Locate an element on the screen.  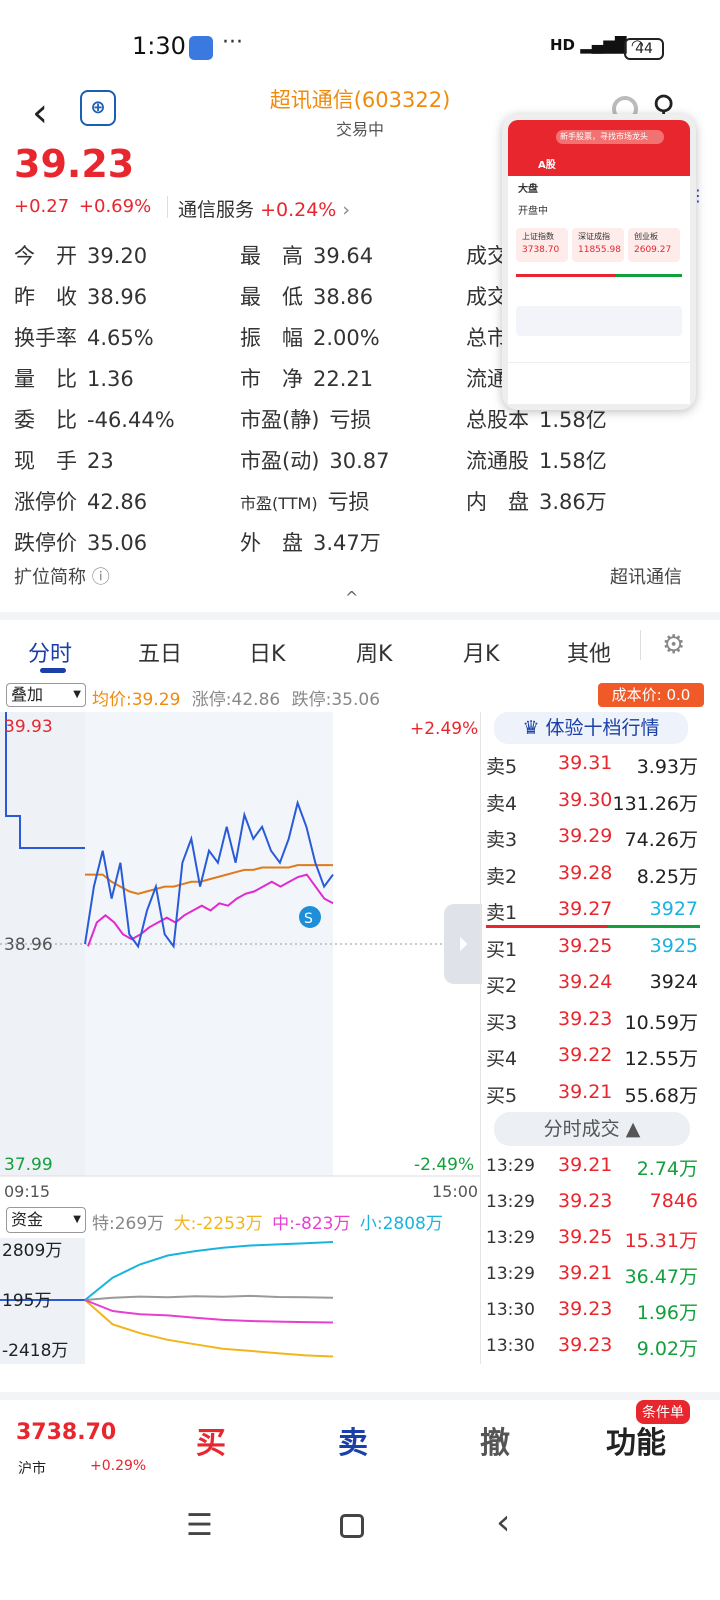
mini-index-box: 上证指数 3738.70 is located at coordinates (542, 245).